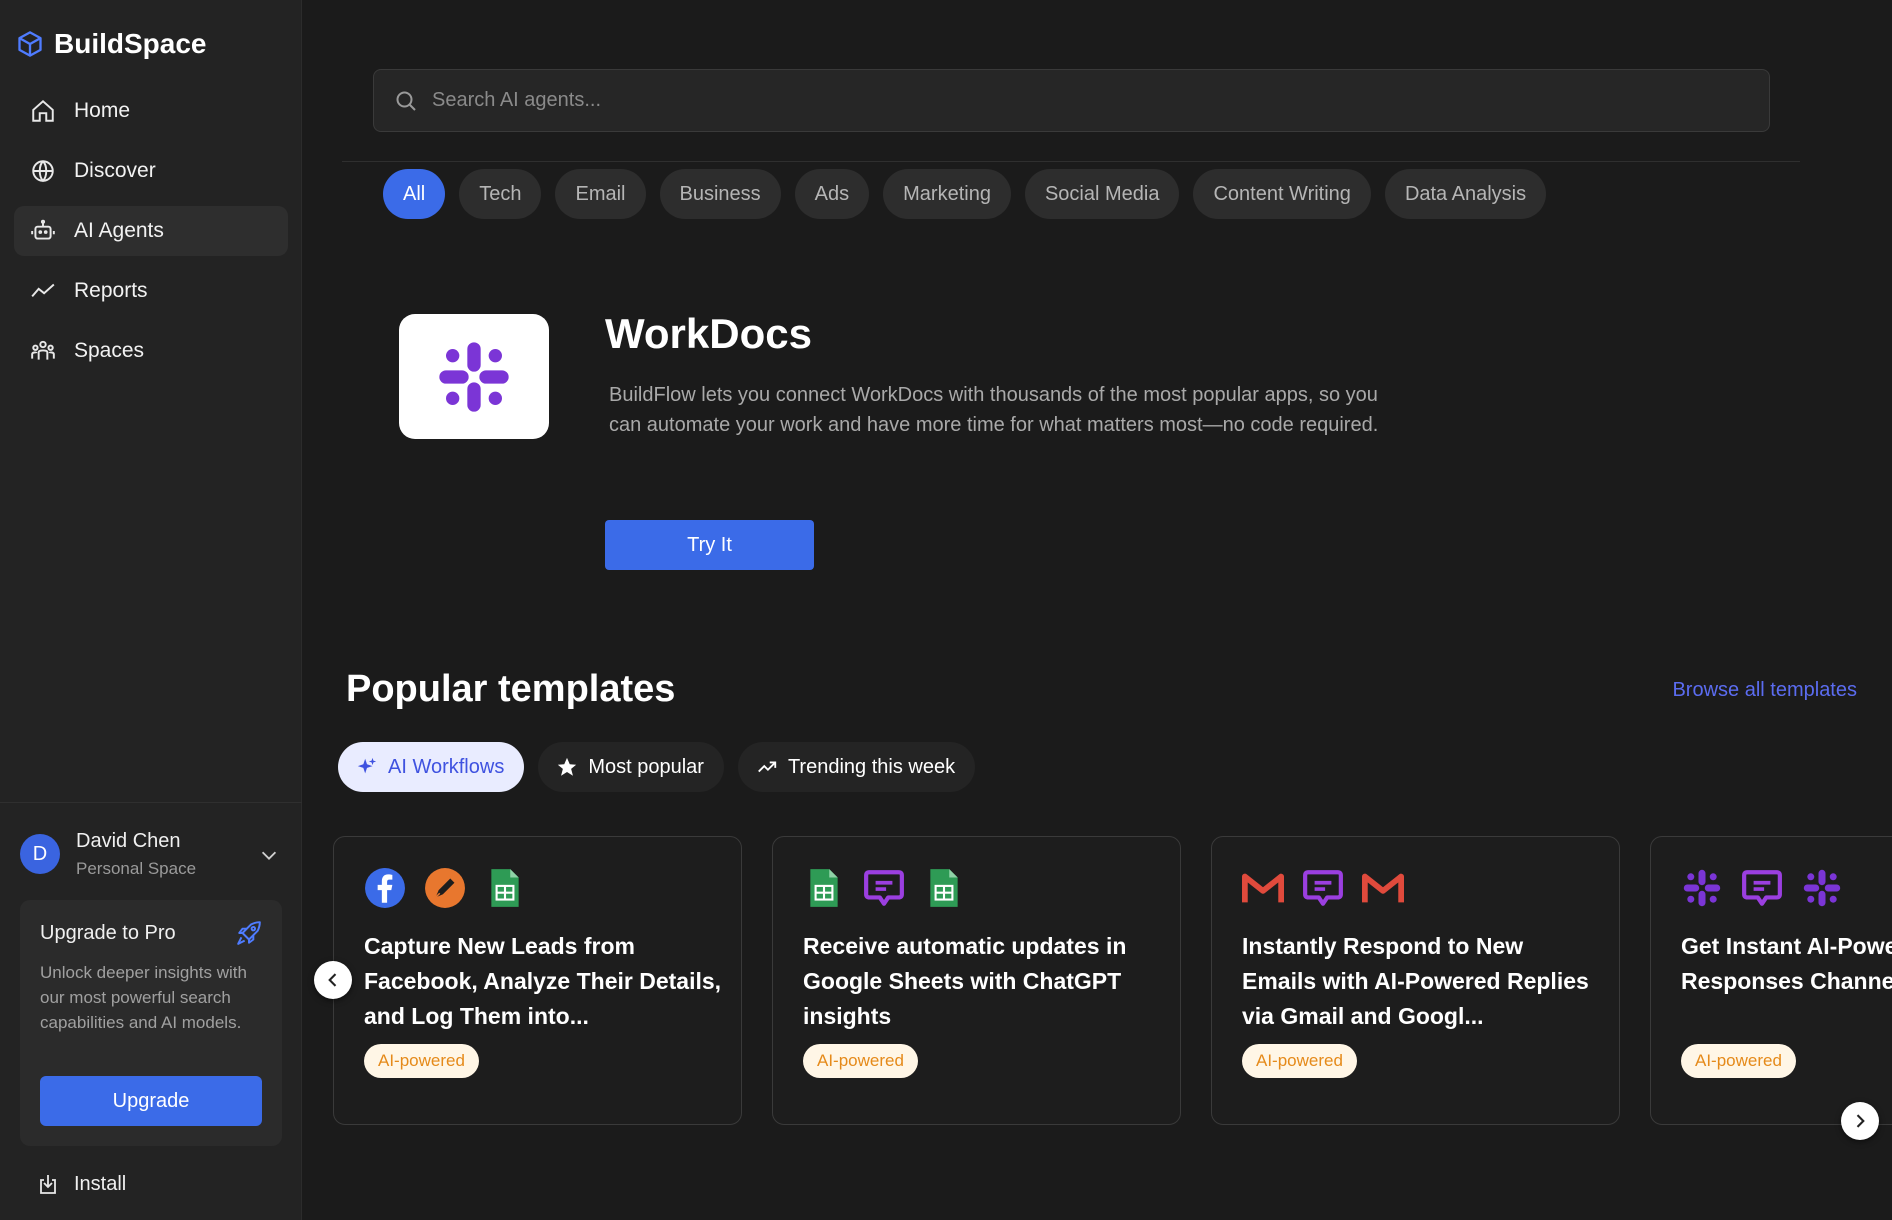 This screenshot has height=1220, width=1892. I want to click on chip-all: All, so click(414, 194).